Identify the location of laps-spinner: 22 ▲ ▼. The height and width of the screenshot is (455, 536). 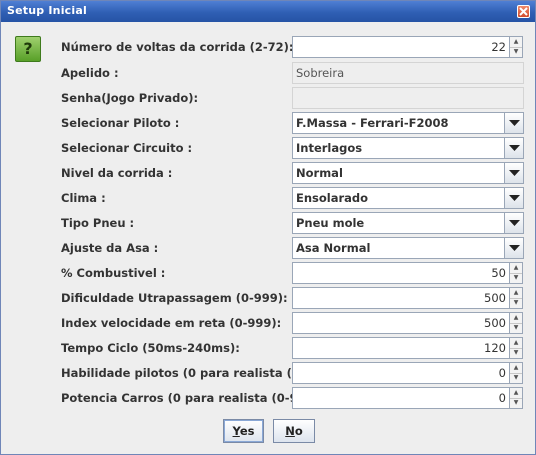
(408, 47).